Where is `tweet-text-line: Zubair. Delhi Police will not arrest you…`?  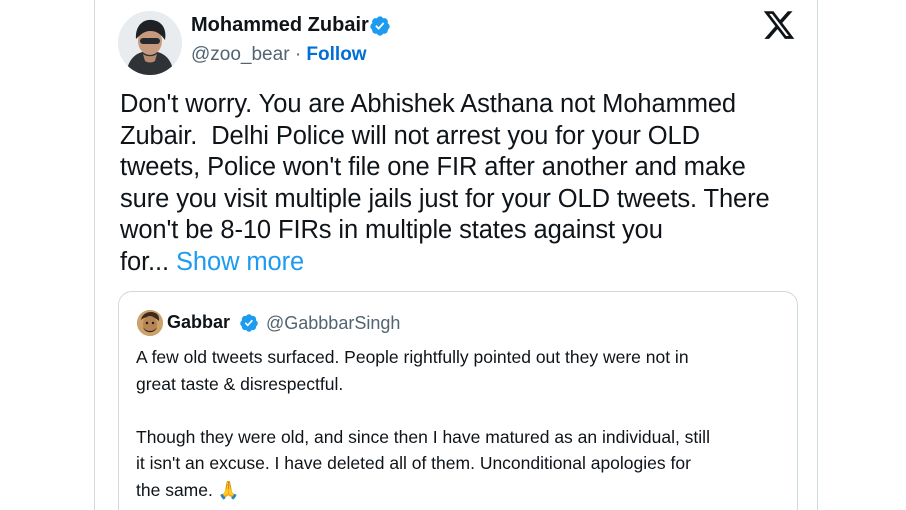
tweet-text-line: Zubair. Delhi Police will not arrest you… is located at coordinates (410, 135).